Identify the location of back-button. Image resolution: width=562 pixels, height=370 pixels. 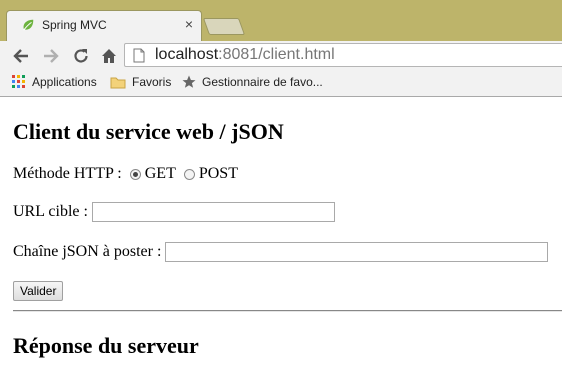
(21, 56).